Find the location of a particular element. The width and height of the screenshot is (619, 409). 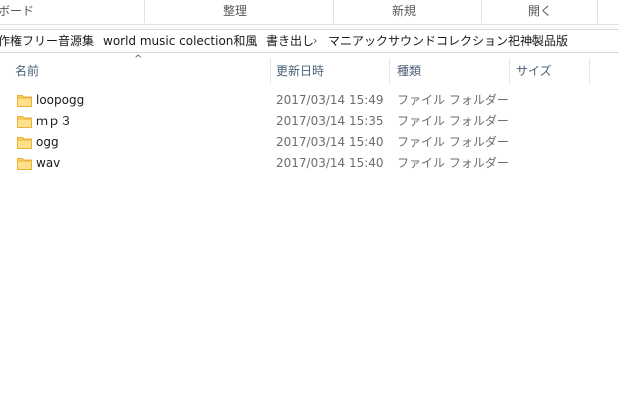

file-modified: 2017/03/14 15:49 is located at coordinates (330, 100).